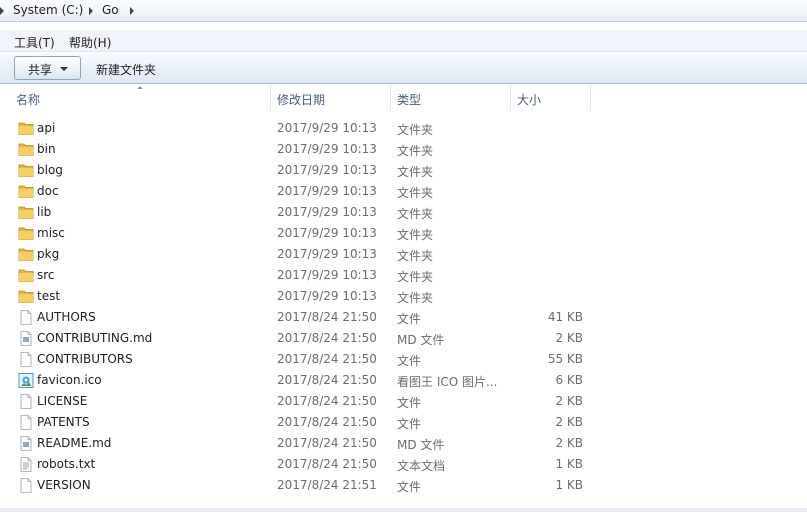 This screenshot has width=807, height=512. What do you see at coordinates (569, 464) in the screenshot?
I see `file-size: 1 KB` at bounding box center [569, 464].